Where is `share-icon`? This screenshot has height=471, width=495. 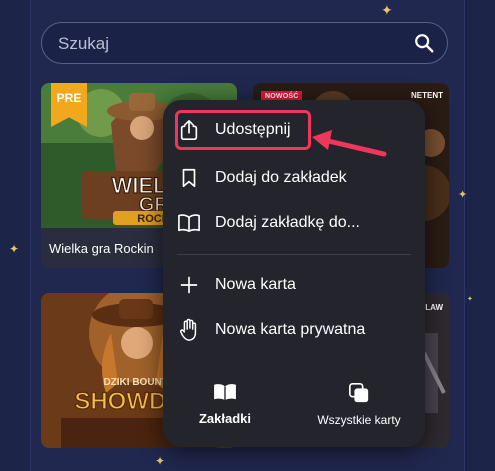
share-icon is located at coordinates (189, 130).